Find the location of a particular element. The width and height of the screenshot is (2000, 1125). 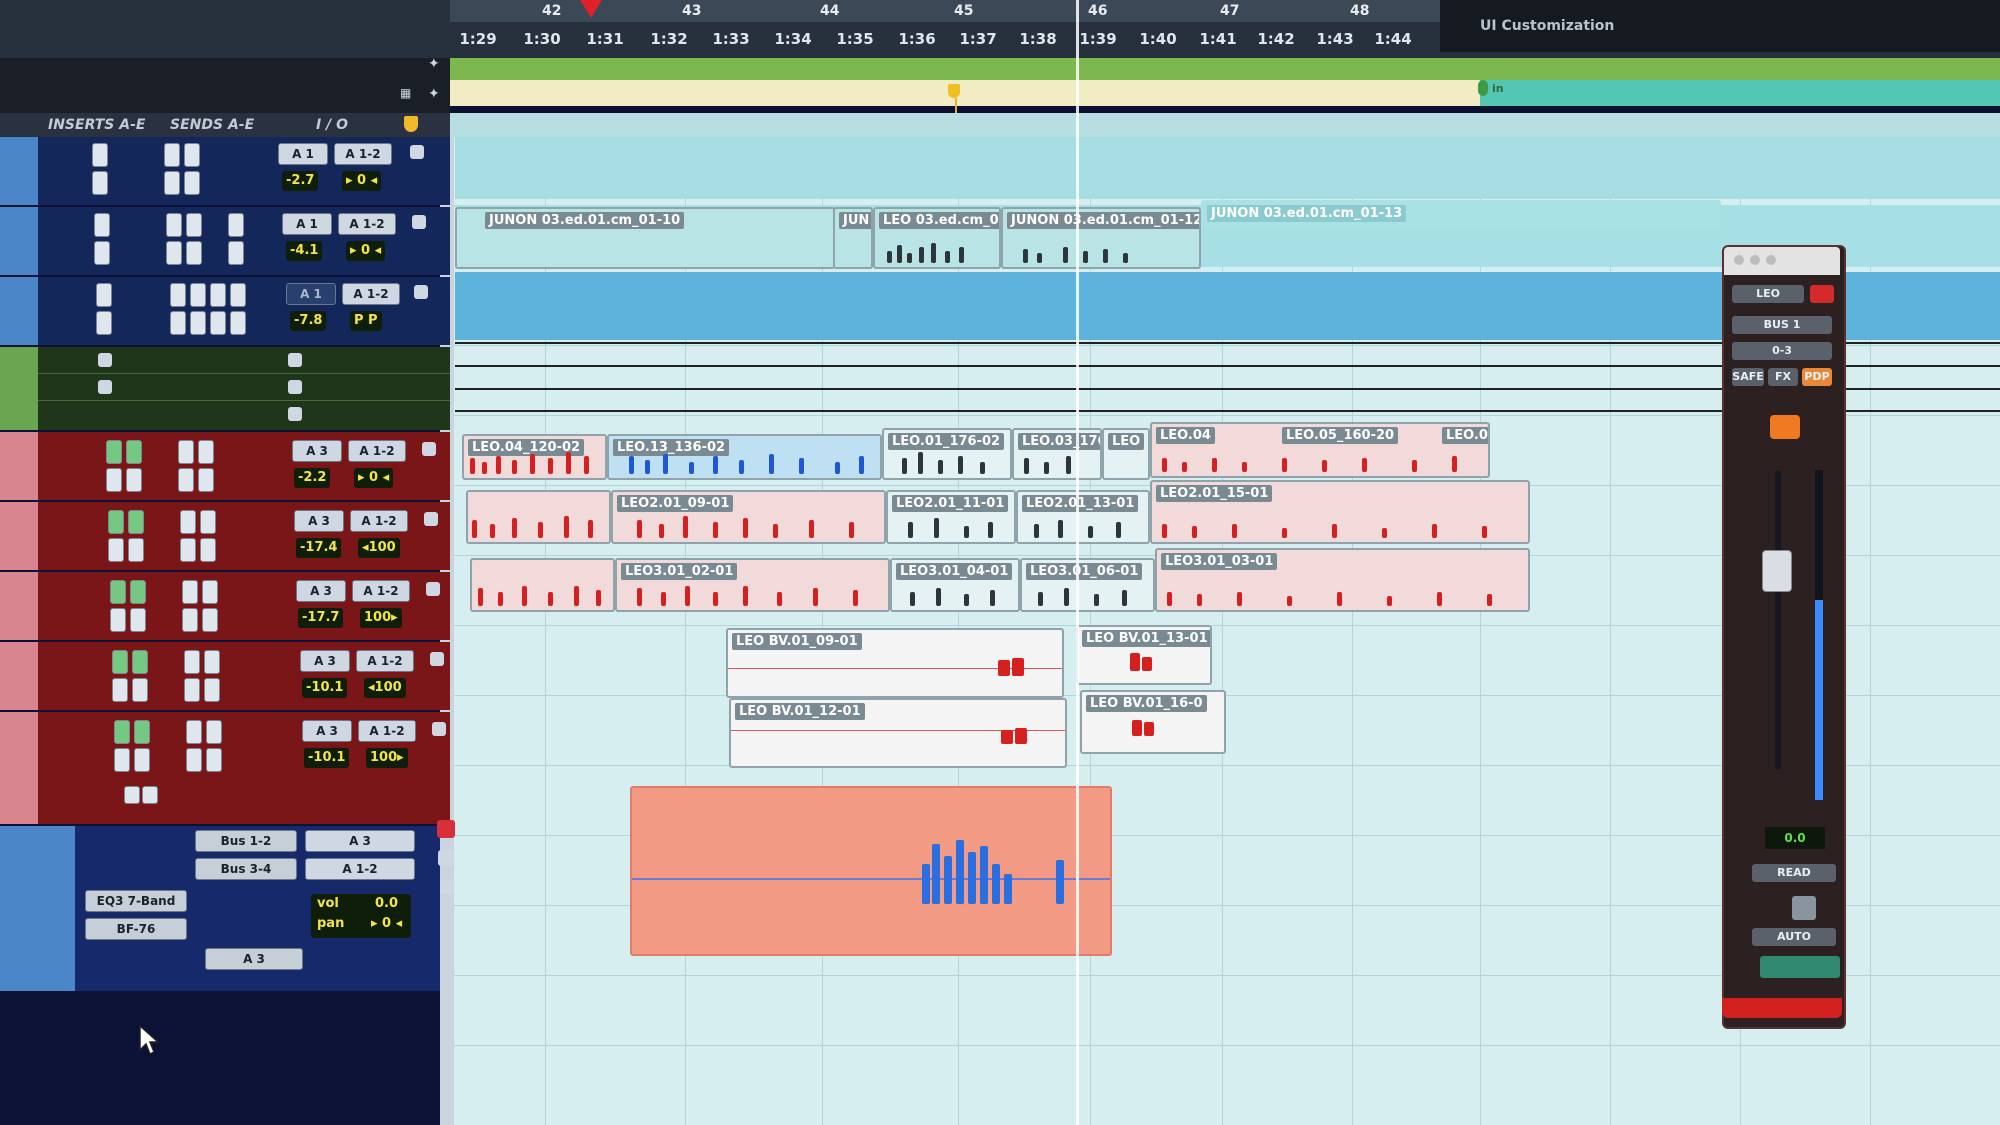

audio-clip: LEO2.01_11-01 is located at coordinates (951, 517).